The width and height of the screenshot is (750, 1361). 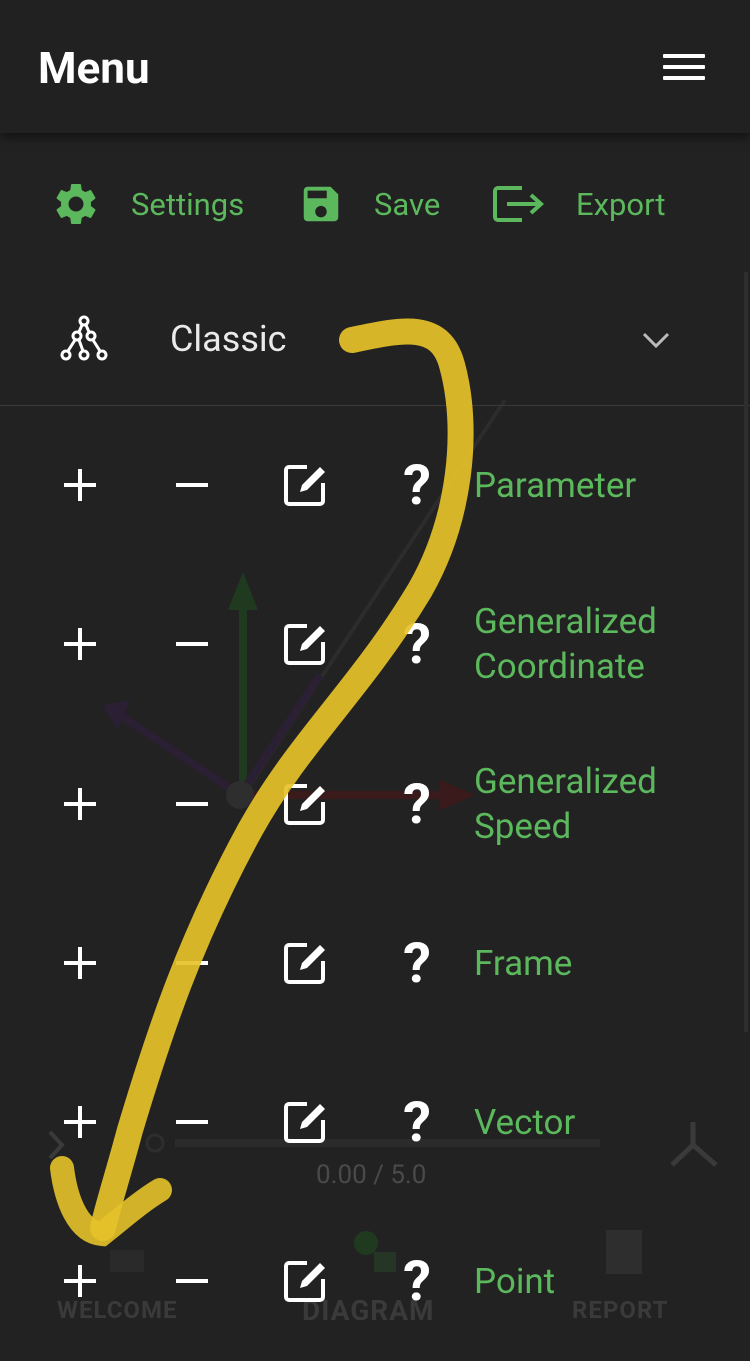 What do you see at coordinates (599, 1281) in the screenshot?
I see `row-label-container: Point` at bounding box center [599, 1281].